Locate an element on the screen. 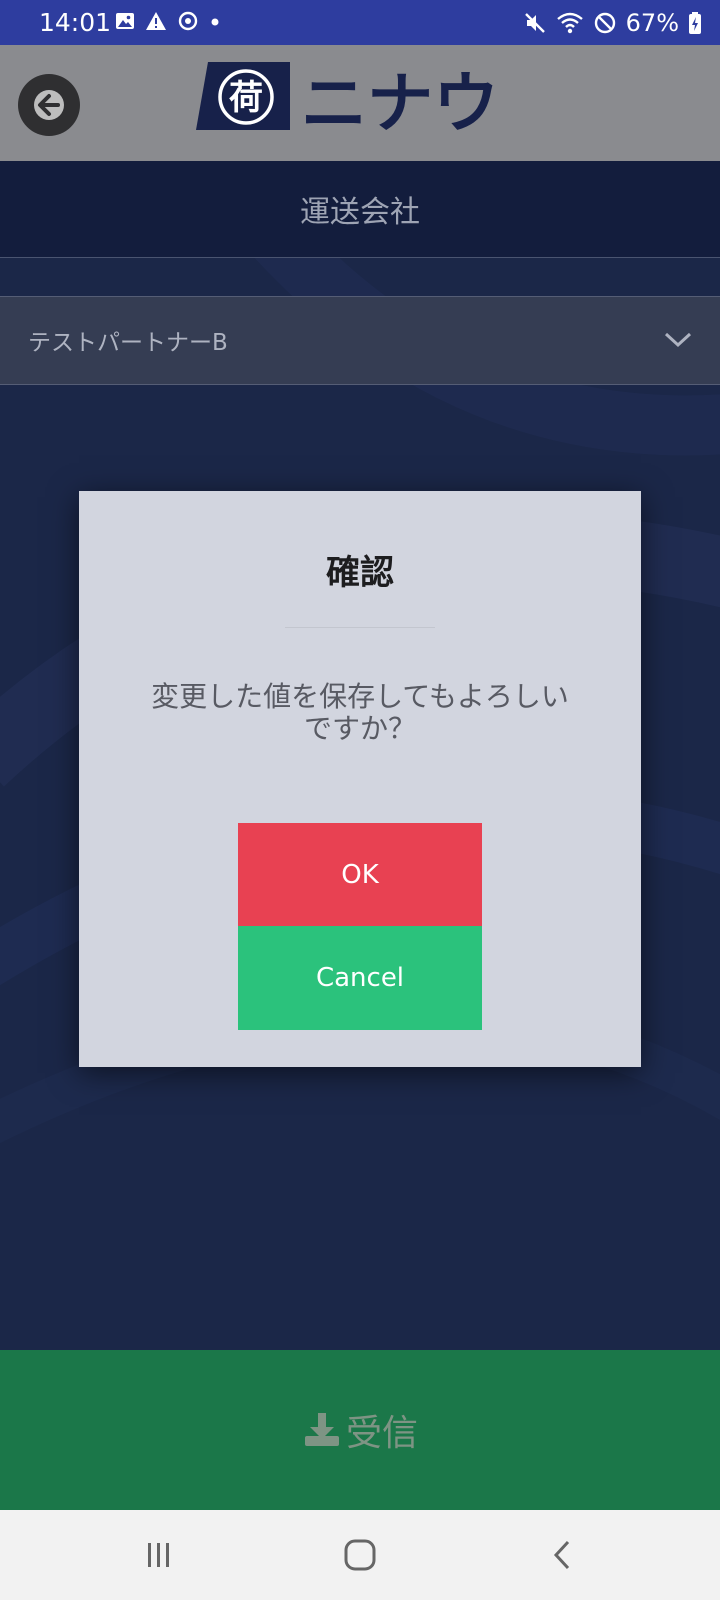  recent-apps-button is located at coordinates (159, 1555).